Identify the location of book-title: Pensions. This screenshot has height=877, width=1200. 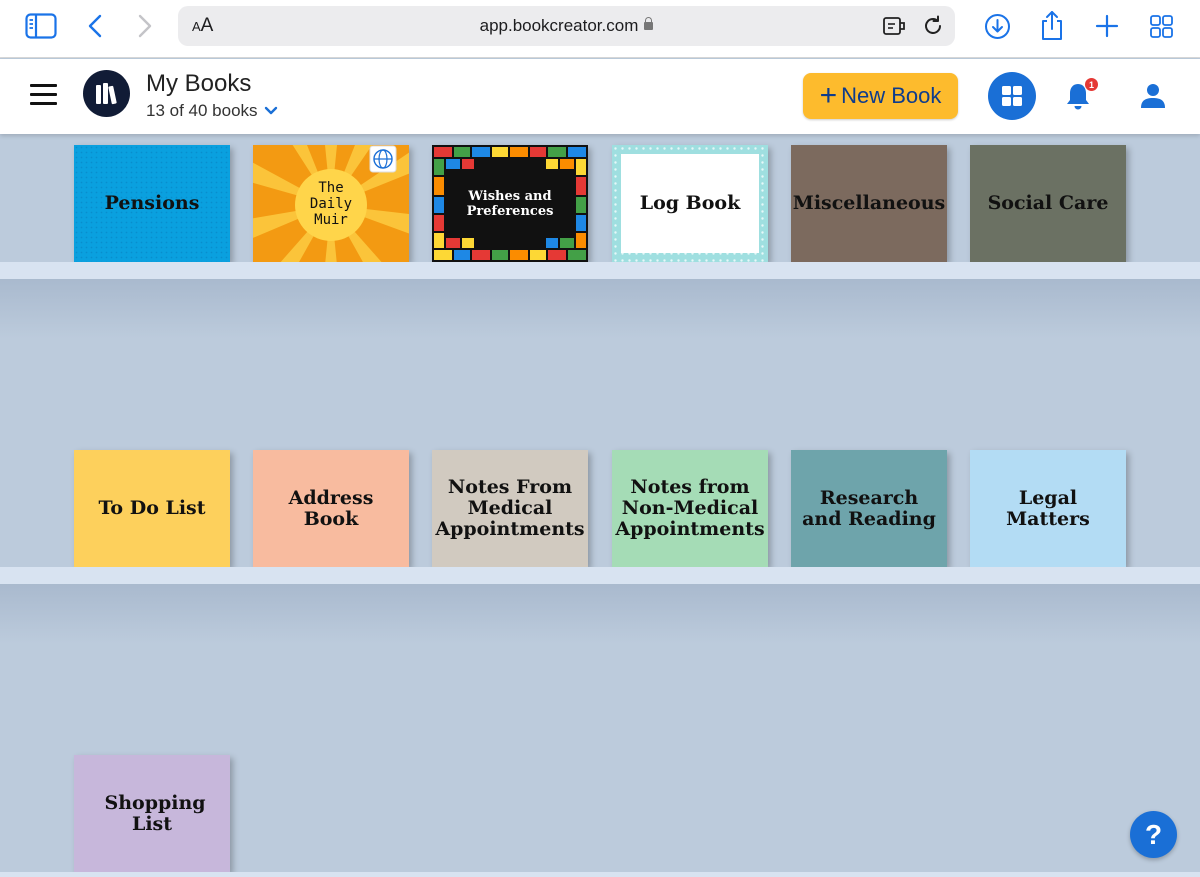
(152, 203).